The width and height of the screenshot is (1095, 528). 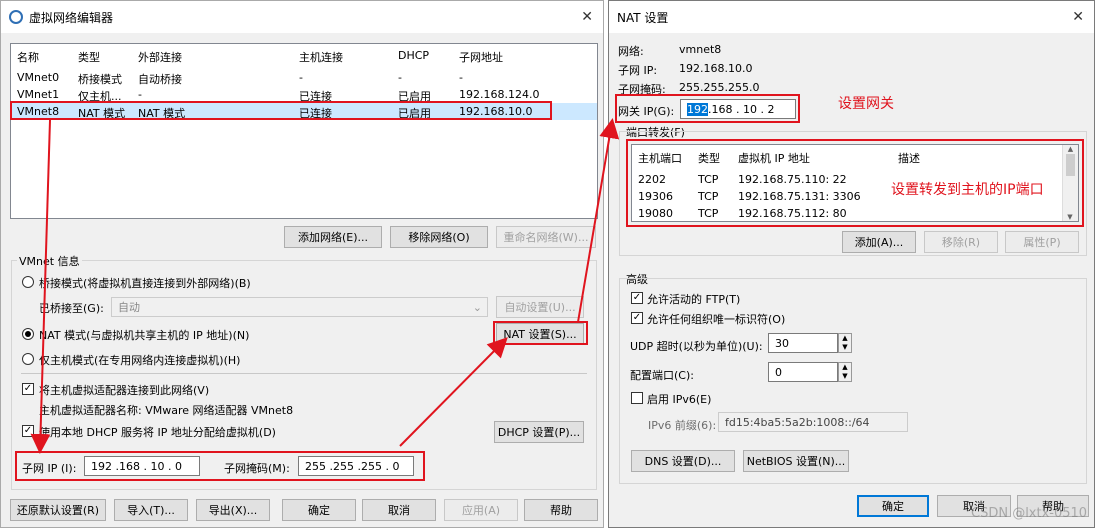 I want to click on subnet-ip-label: 子网 IP:, so click(x=638, y=70).